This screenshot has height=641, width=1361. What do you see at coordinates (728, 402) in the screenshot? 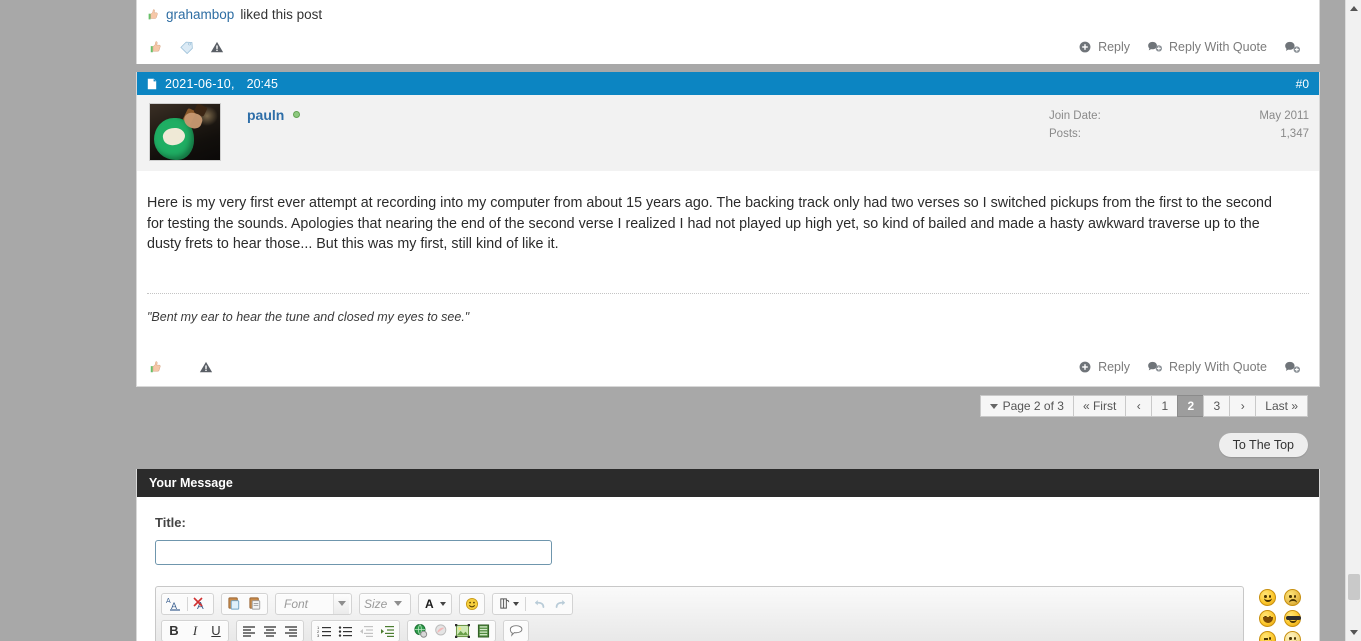
I see `pagination-wrapper: Page 2 of 3 « First ‹ 1 2 3 › Last »` at bounding box center [728, 402].